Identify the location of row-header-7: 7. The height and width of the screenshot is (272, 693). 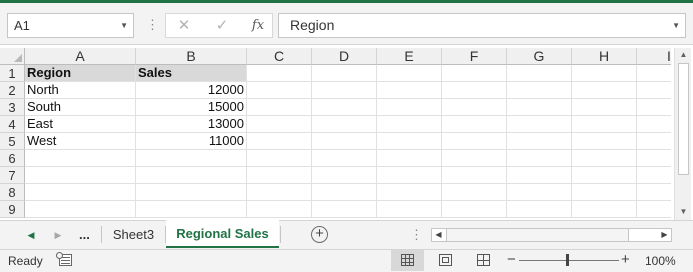
(12, 175).